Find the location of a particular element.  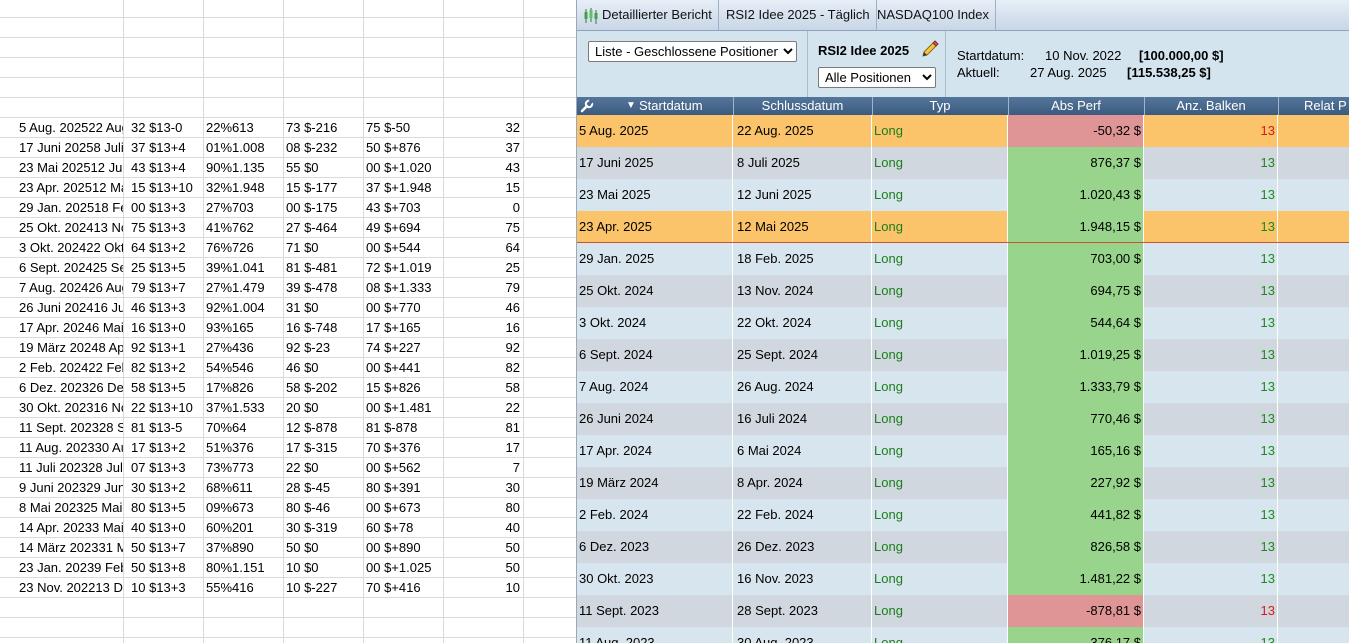

sheet-cell: 08 $+1.333 is located at coordinates (404, 288).